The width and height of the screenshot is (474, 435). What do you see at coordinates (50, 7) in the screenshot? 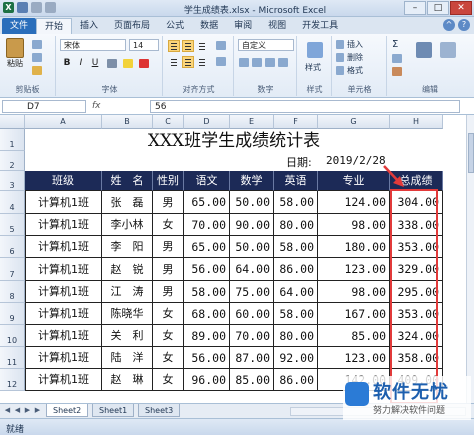
I see `redo-icon` at bounding box center [50, 7].